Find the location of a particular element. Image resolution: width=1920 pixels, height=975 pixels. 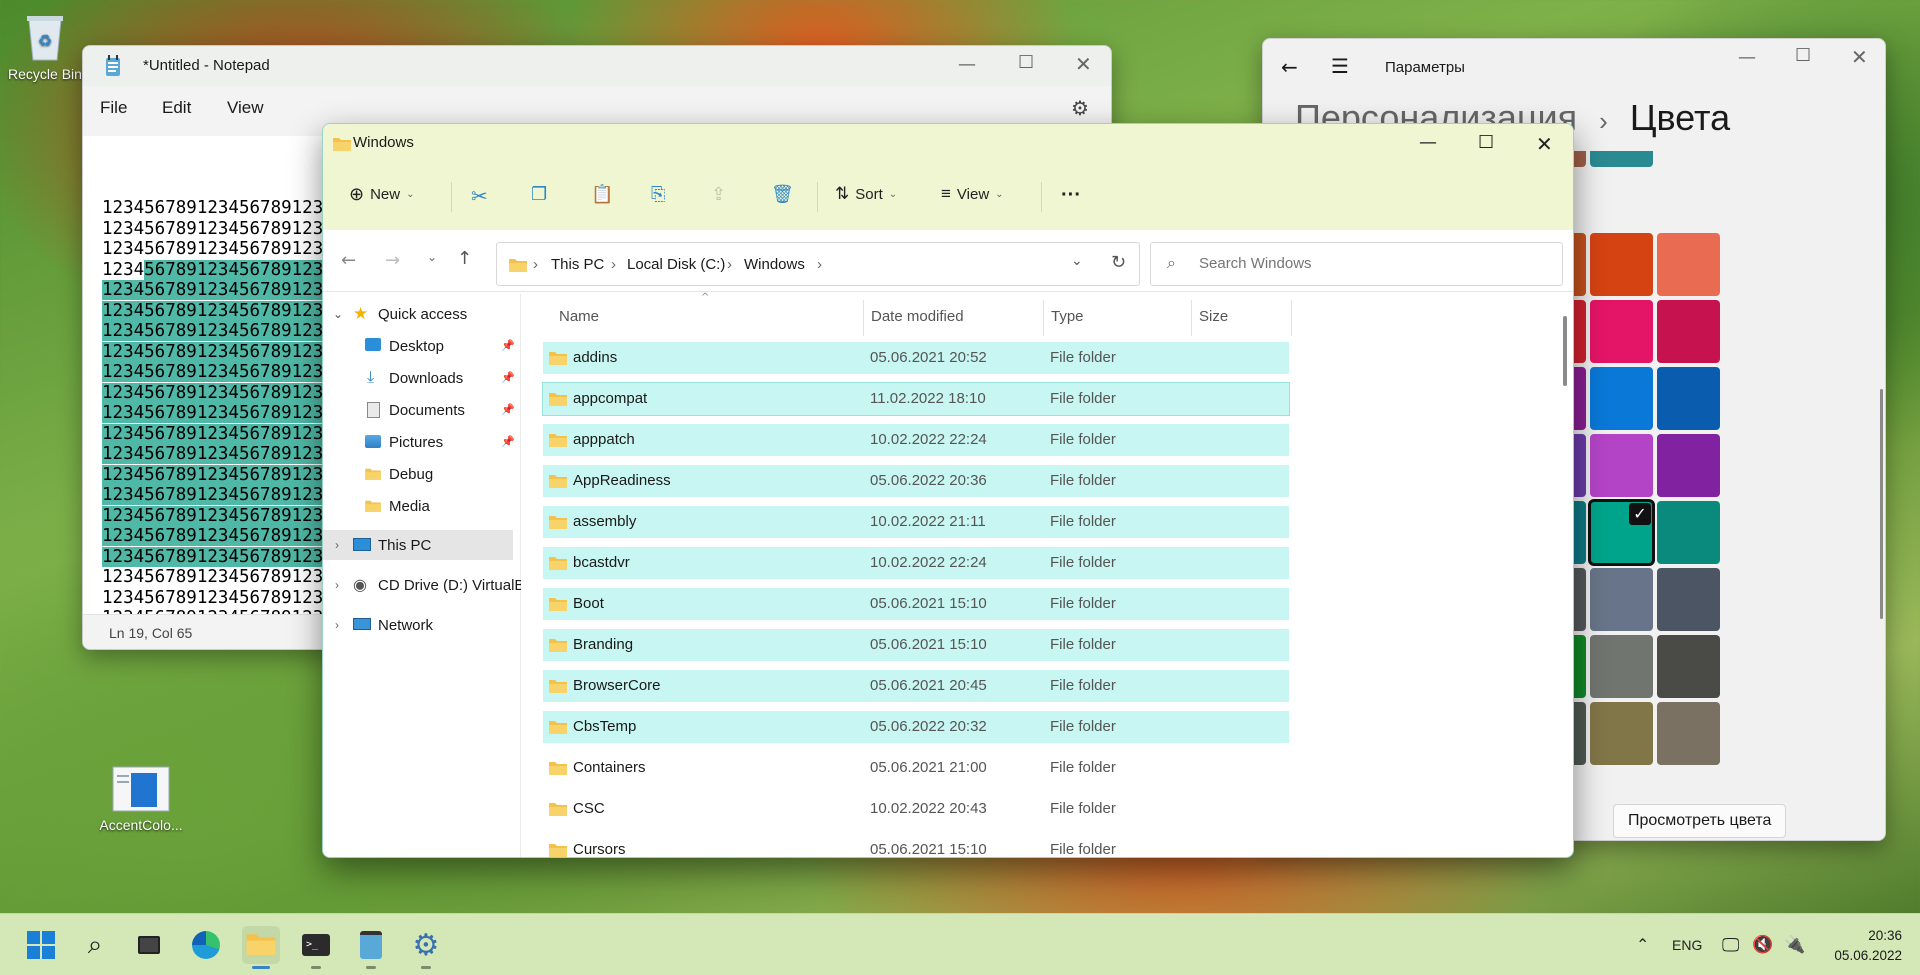

edge-button is located at coordinates (206, 945).